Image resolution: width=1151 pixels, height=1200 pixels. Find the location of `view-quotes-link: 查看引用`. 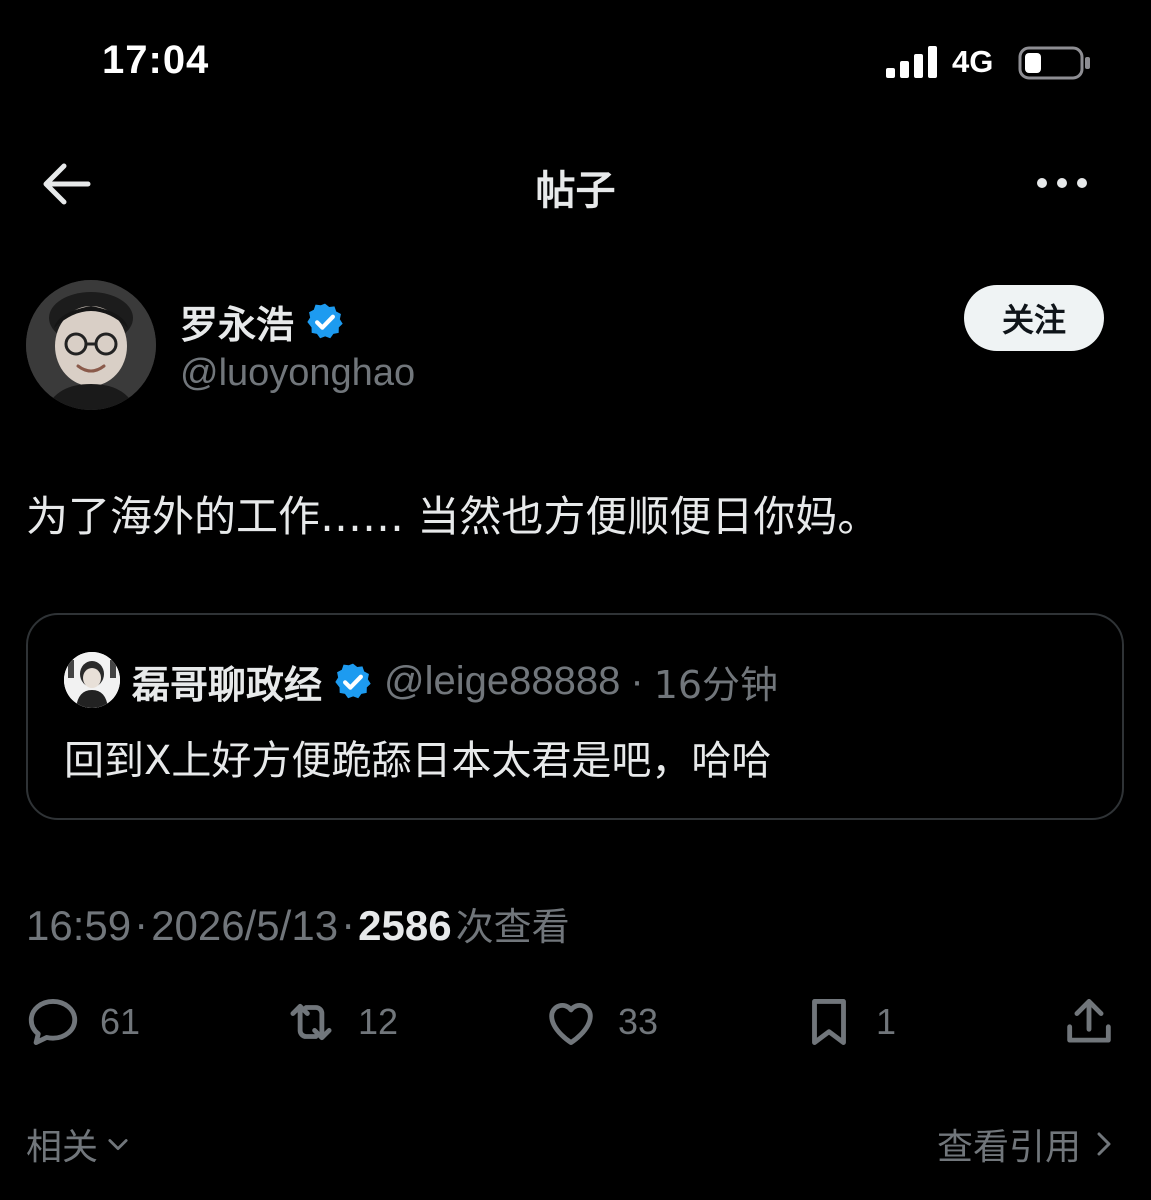

view-quotes-link: 查看引用 is located at coordinates (1027, 1144).